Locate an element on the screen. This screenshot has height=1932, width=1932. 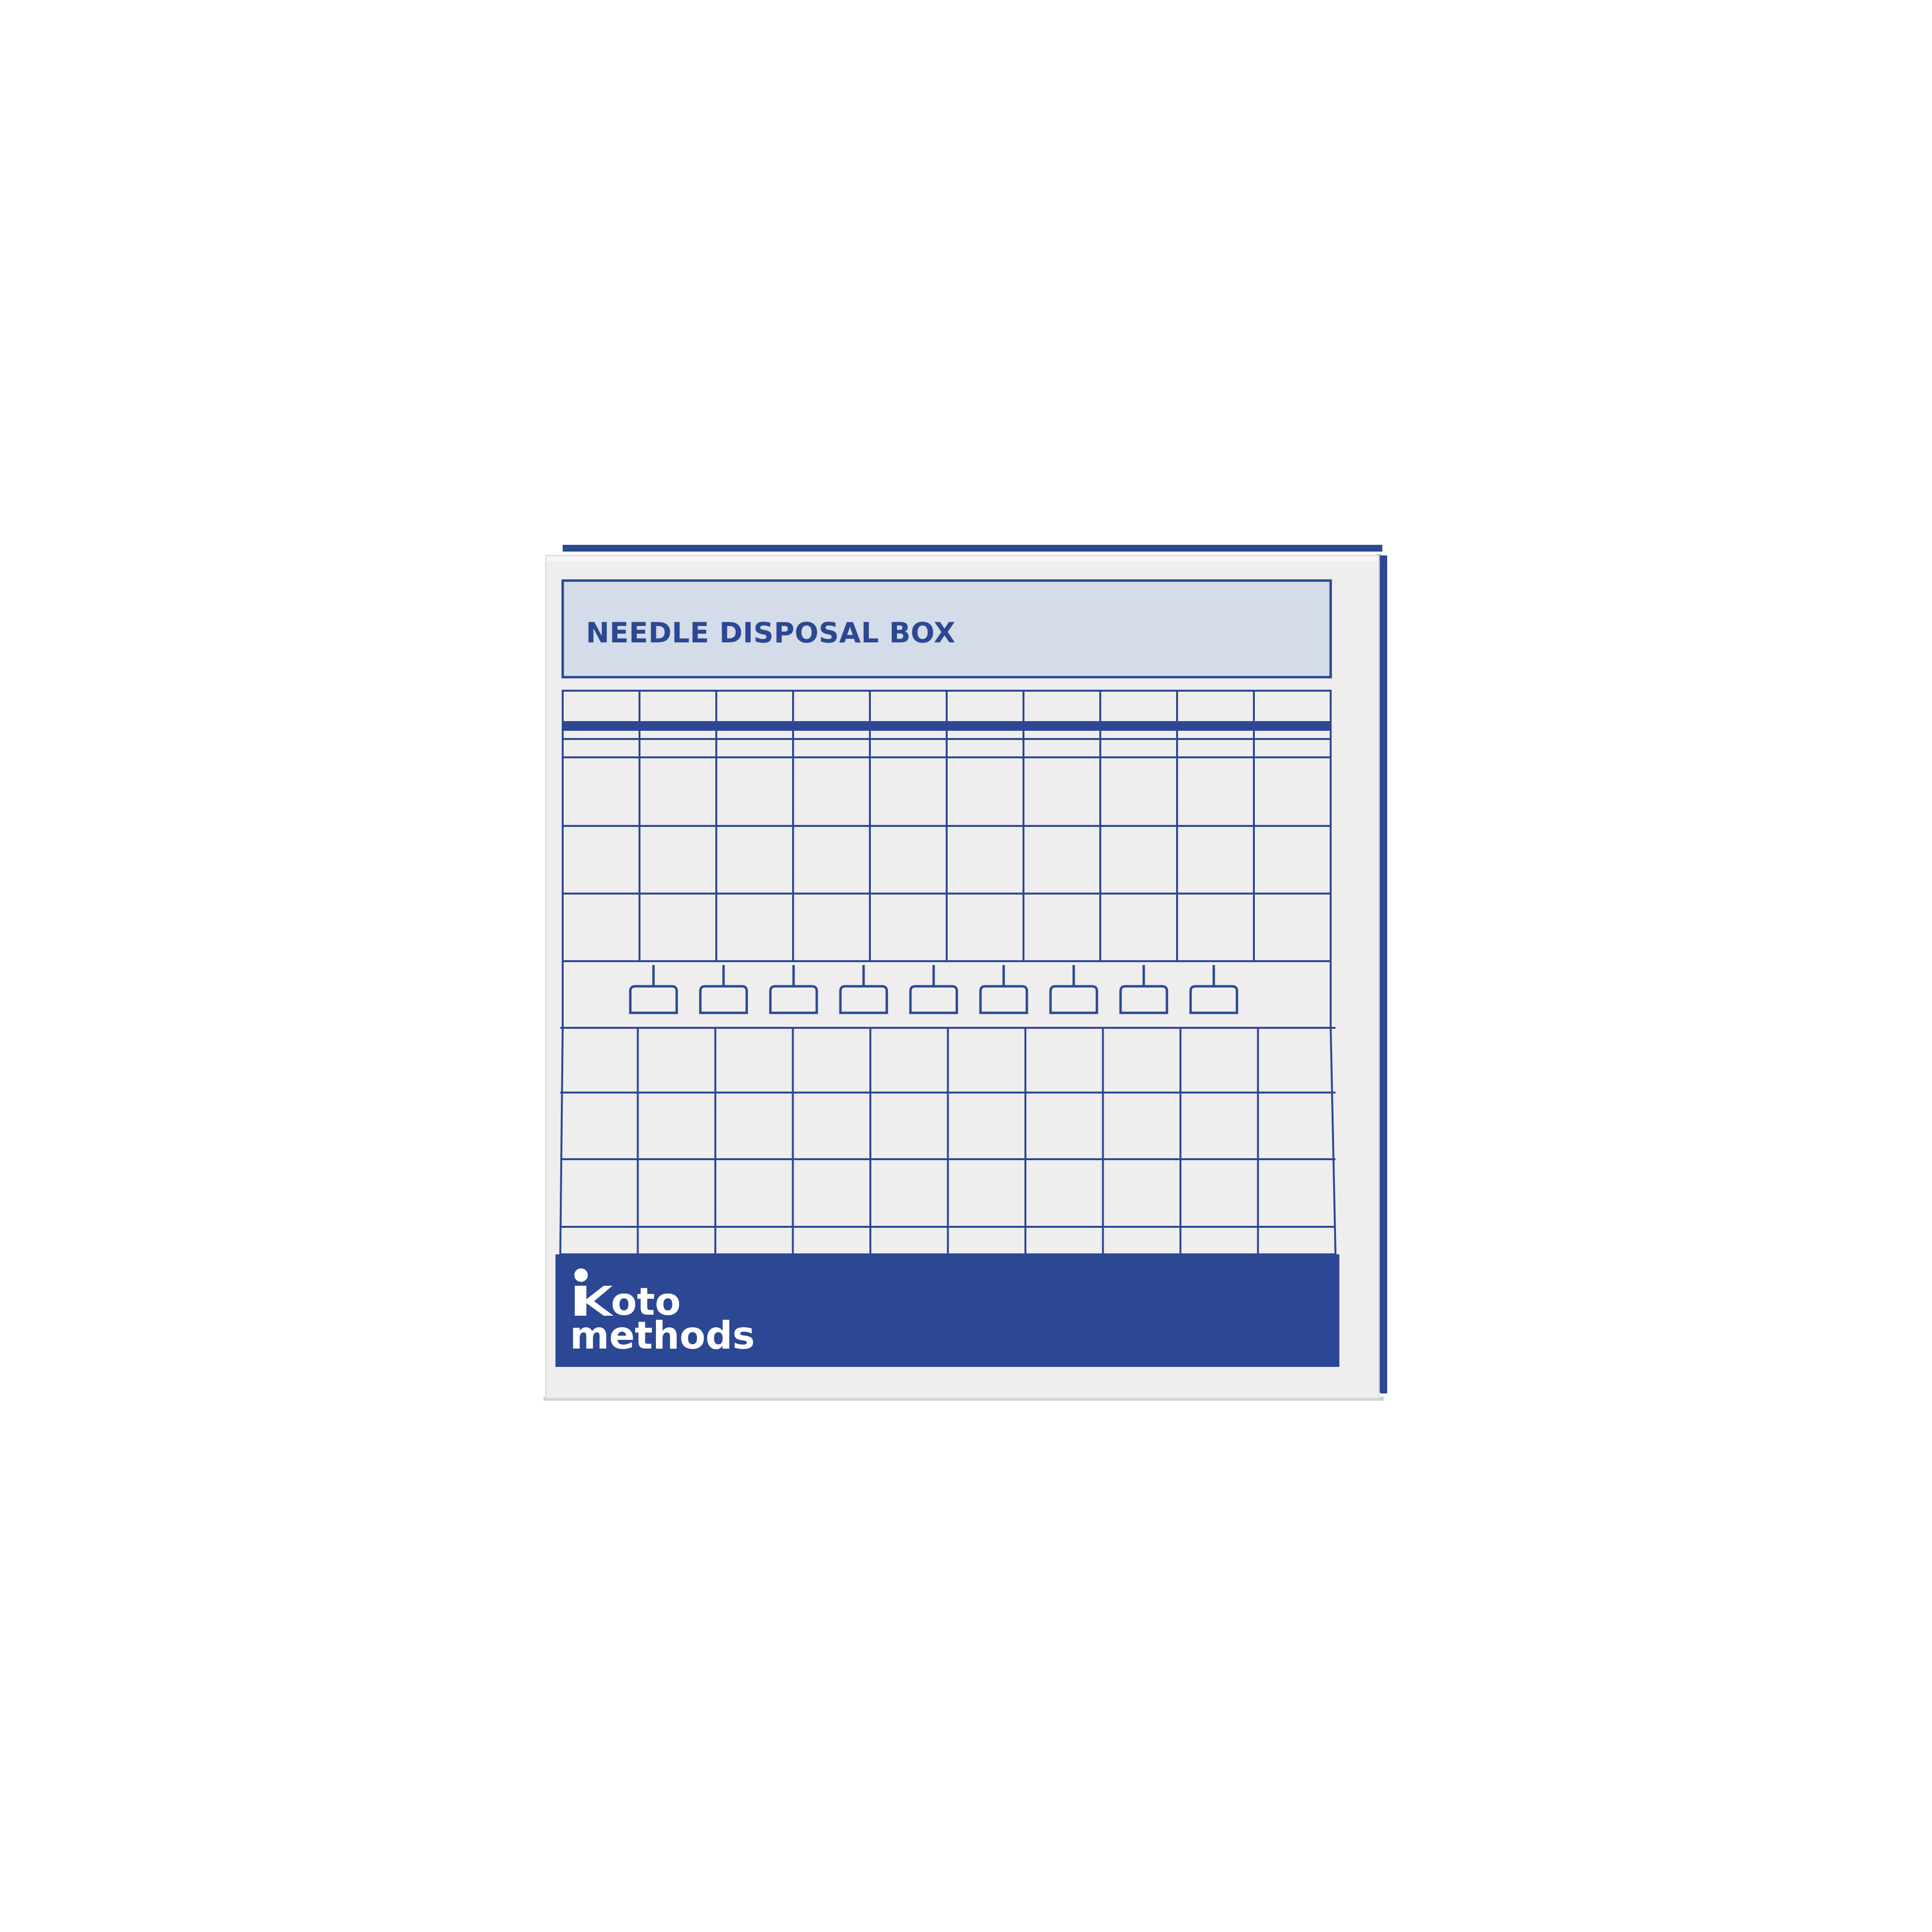
header-band: NEEDLE DISPOSAL BOX is located at coordinates (946, 629).